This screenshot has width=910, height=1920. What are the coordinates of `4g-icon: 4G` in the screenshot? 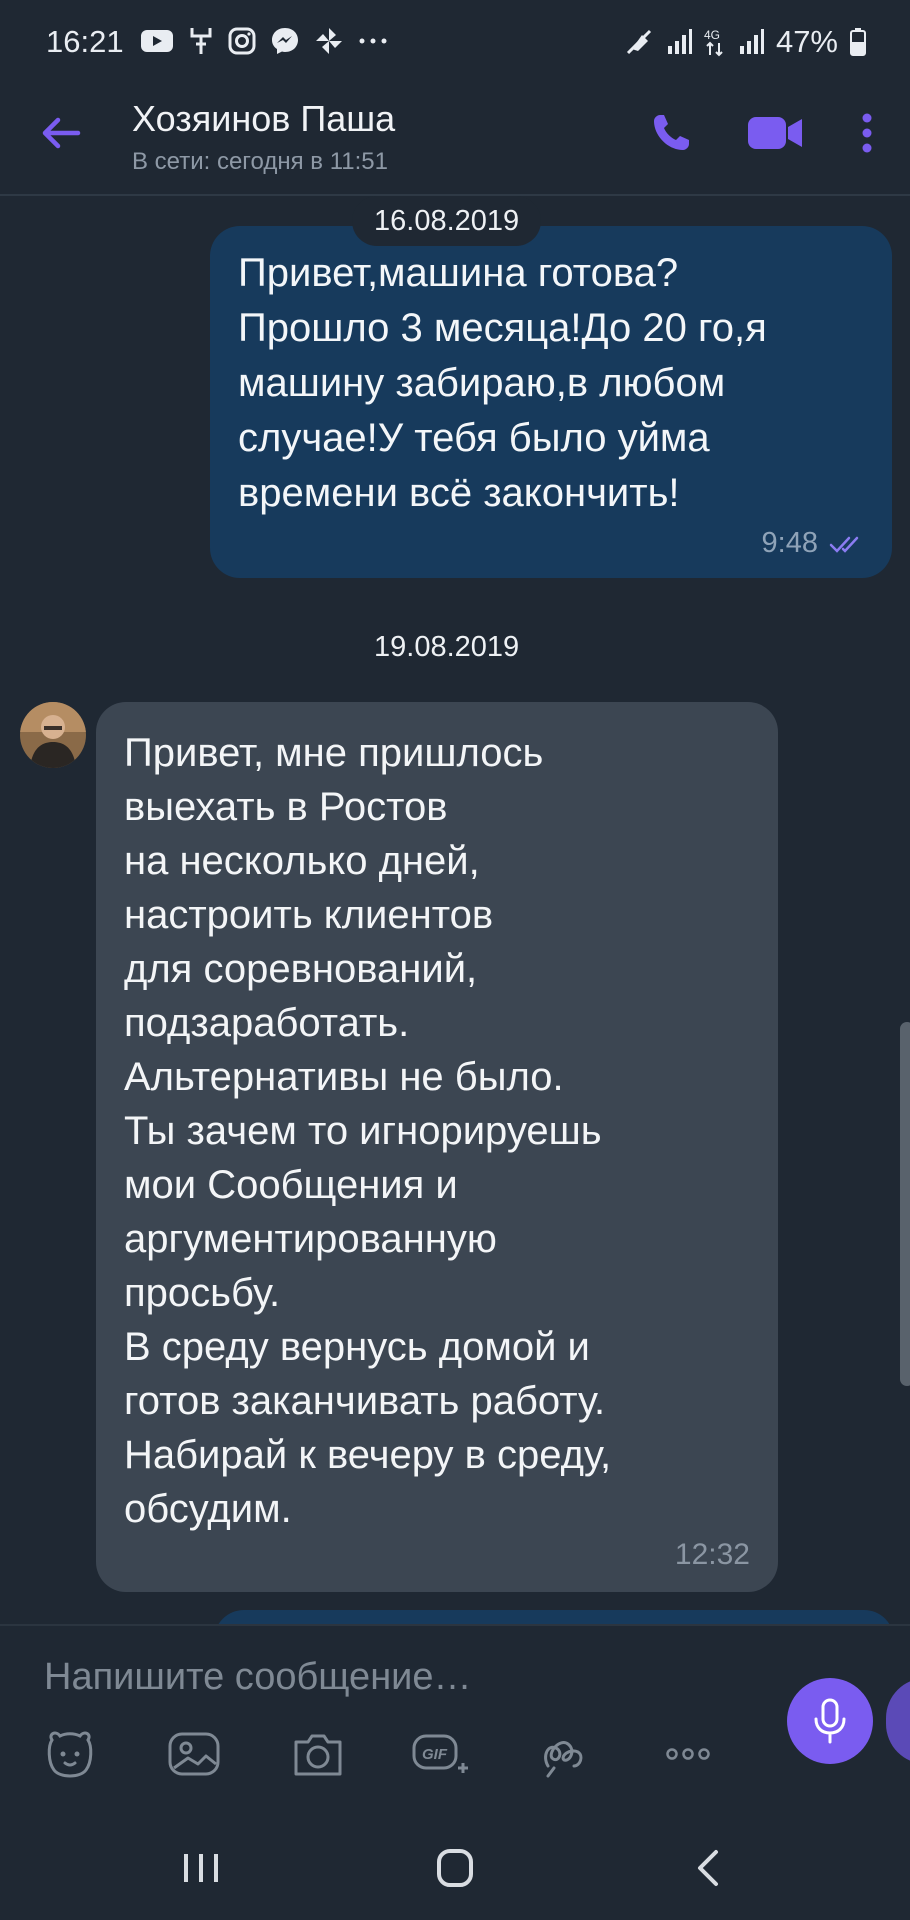 It's located at (713, 42).